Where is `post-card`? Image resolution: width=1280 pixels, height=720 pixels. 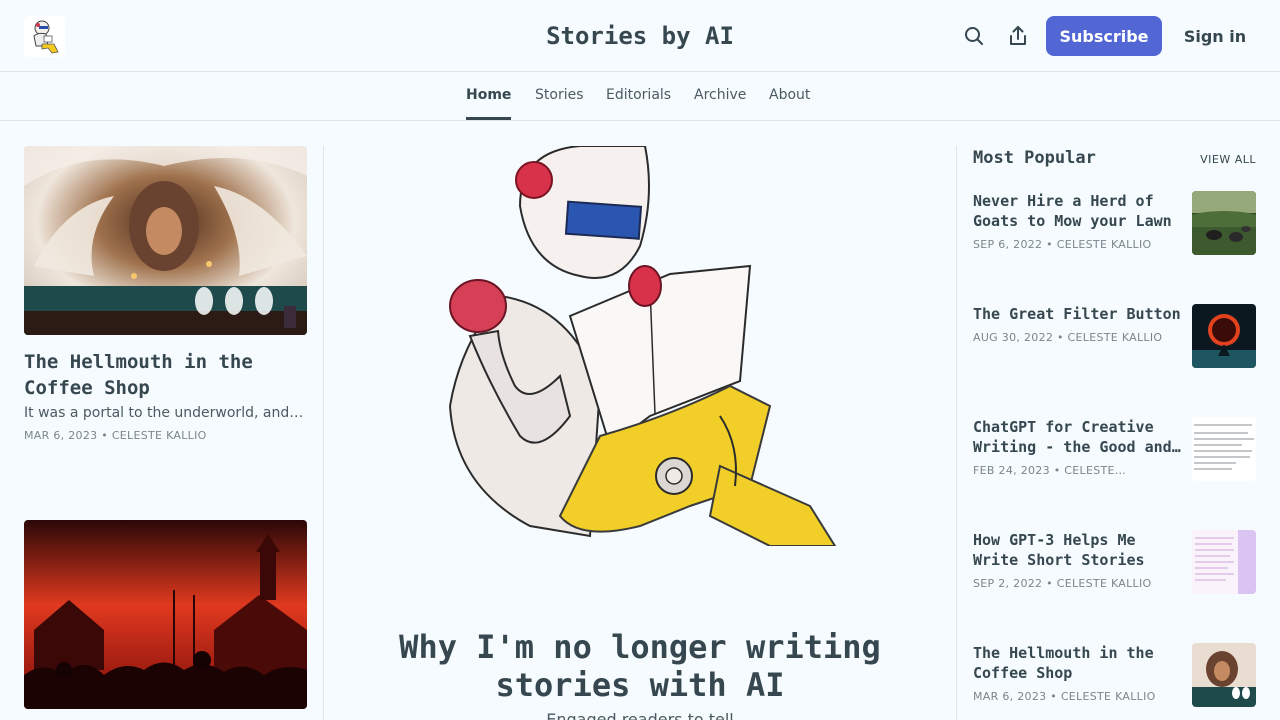 post-card is located at coordinates (165, 614).